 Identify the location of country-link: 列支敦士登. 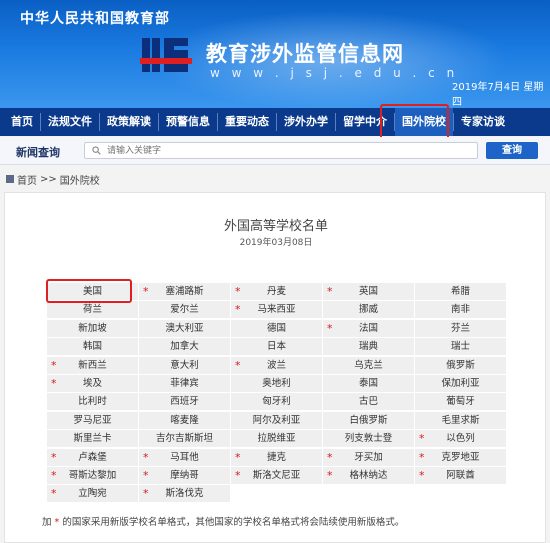
(368, 439).